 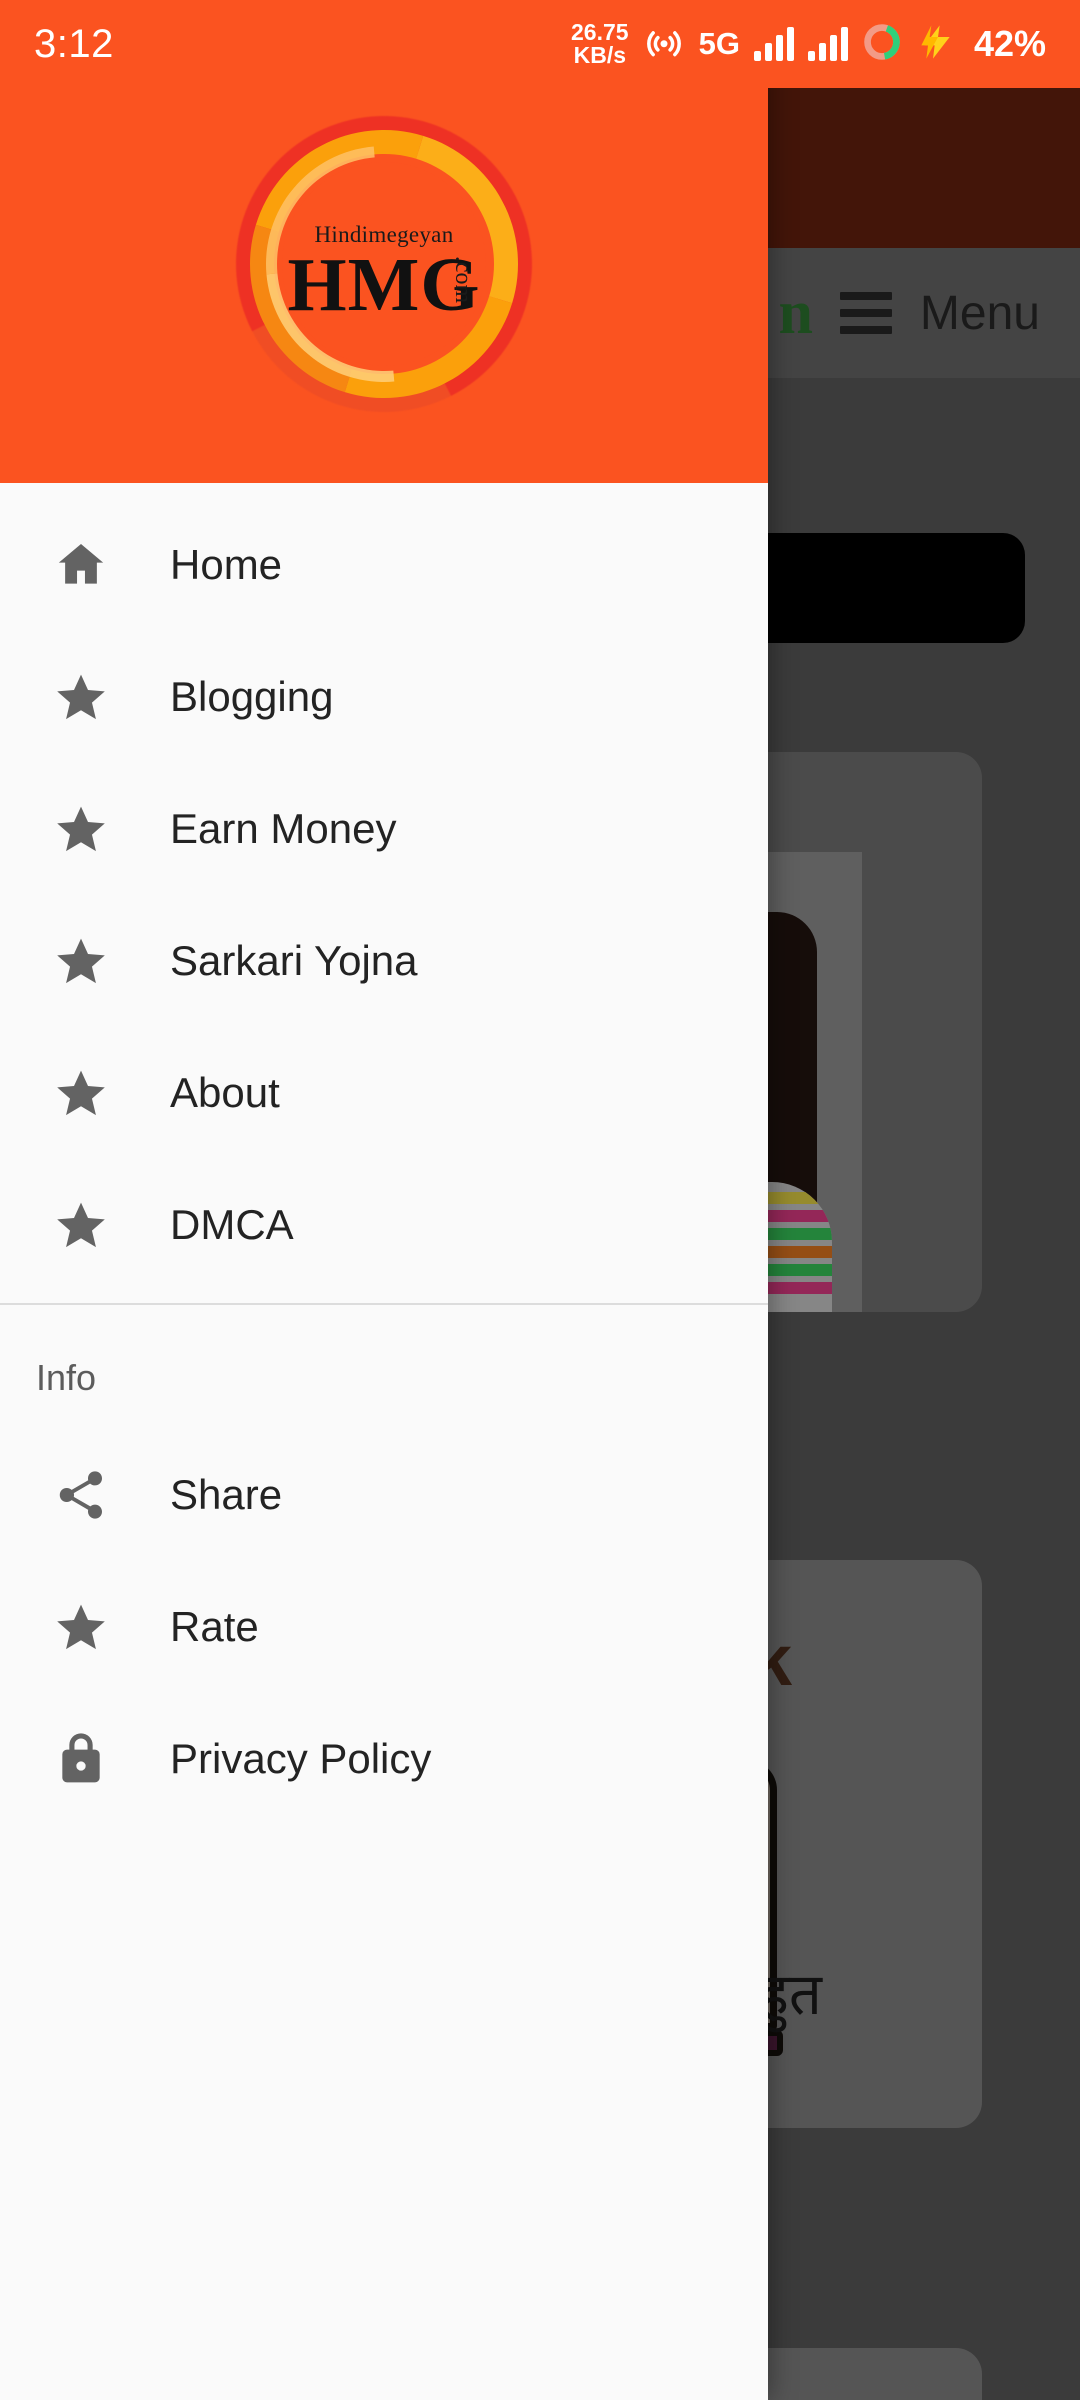 What do you see at coordinates (980, 313) in the screenshot?
I see `menu-label: Menu` at bounding box center [980, 313].